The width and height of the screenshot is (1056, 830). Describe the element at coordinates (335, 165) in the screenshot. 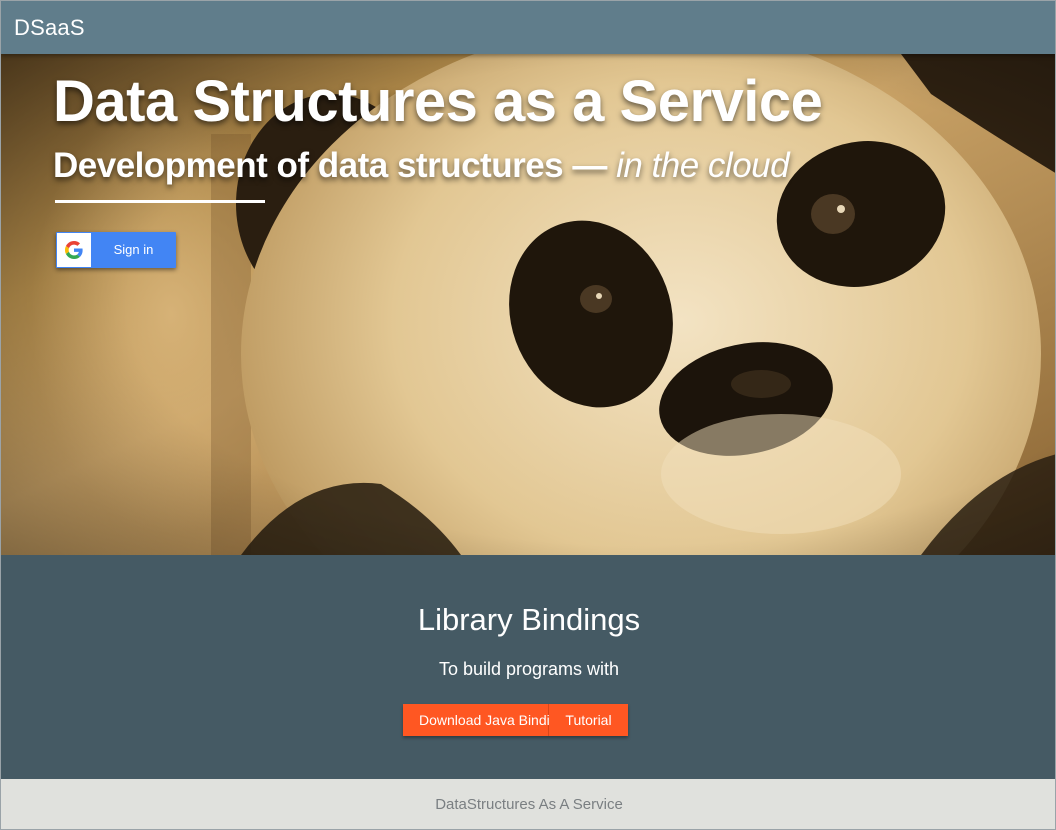

I see `hero-subtitle-text: Development of data structures —` at that location.